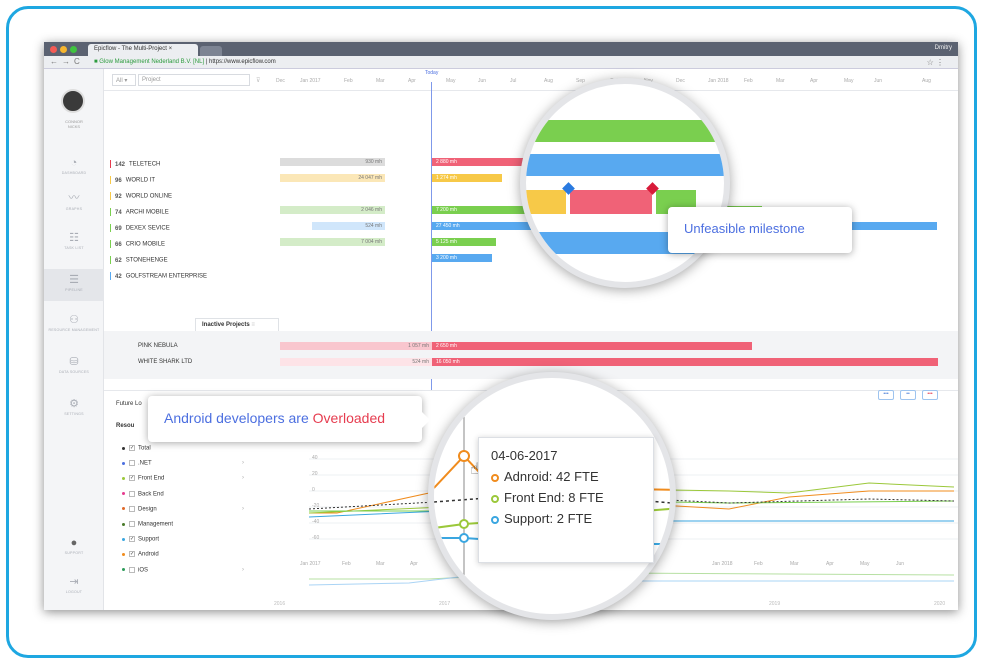 This screenshot has height=664, width=983. I want to click on past-load-bar: 524 mh, so click(348, 226).